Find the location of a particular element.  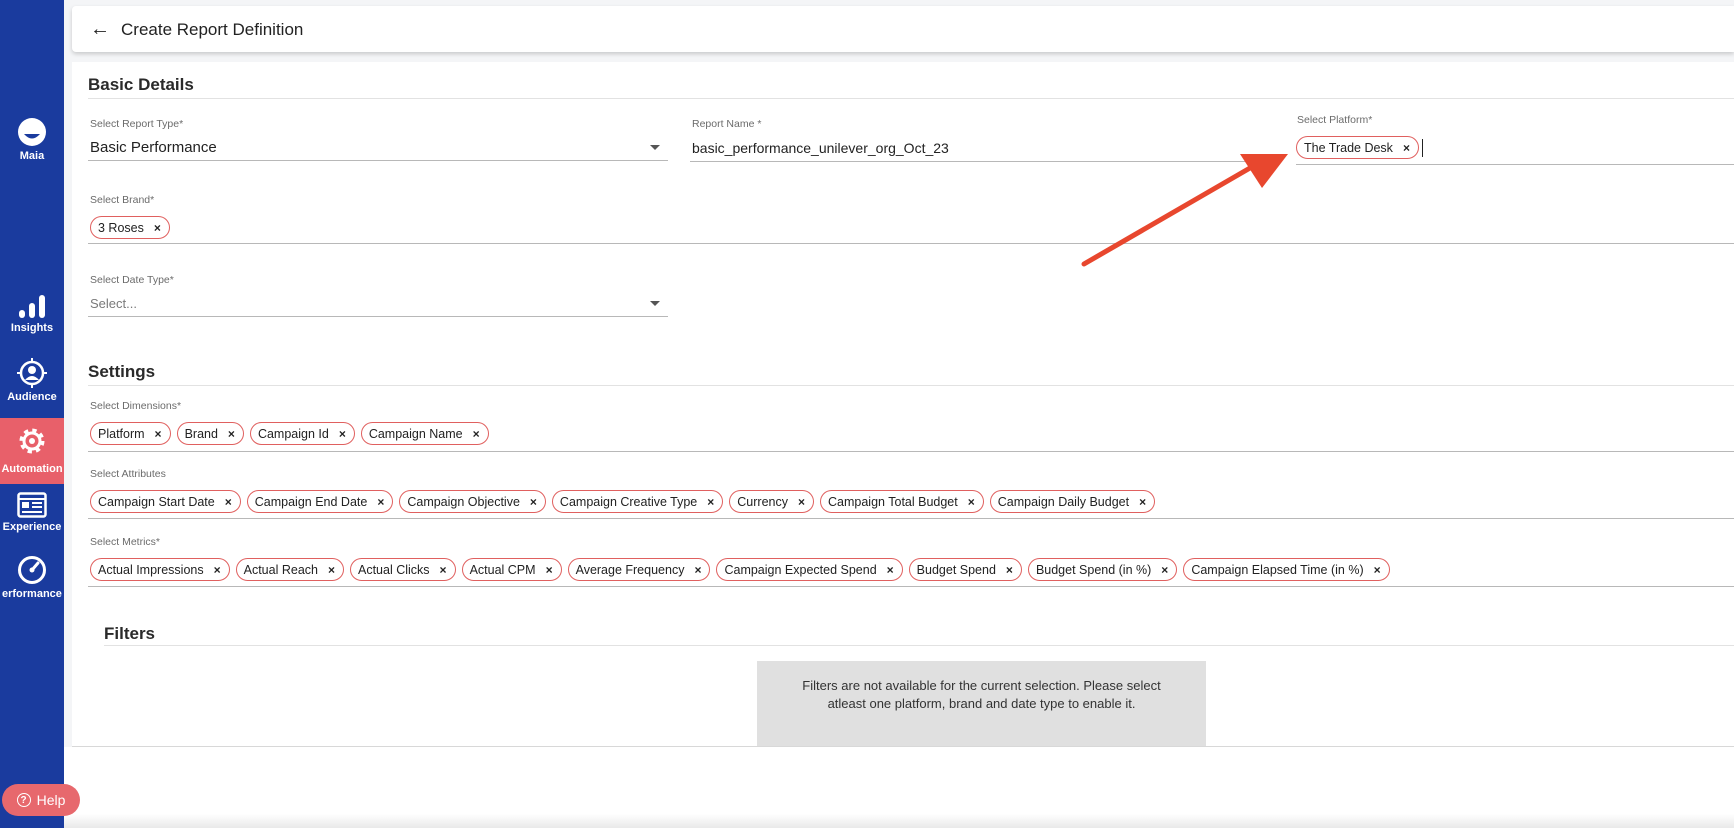

metric-chip: Actual Impressions × is located at coordinates (160, 569).